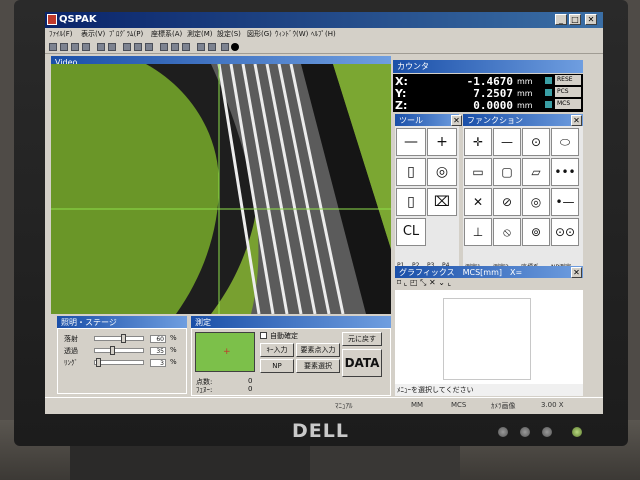 This screenshot has width=640, height=480. I want to click on graphics-tool-icons: ⌑ ⌞ ◰ ⤡ ✕ ⌄ ⌞, so click(424, 282).